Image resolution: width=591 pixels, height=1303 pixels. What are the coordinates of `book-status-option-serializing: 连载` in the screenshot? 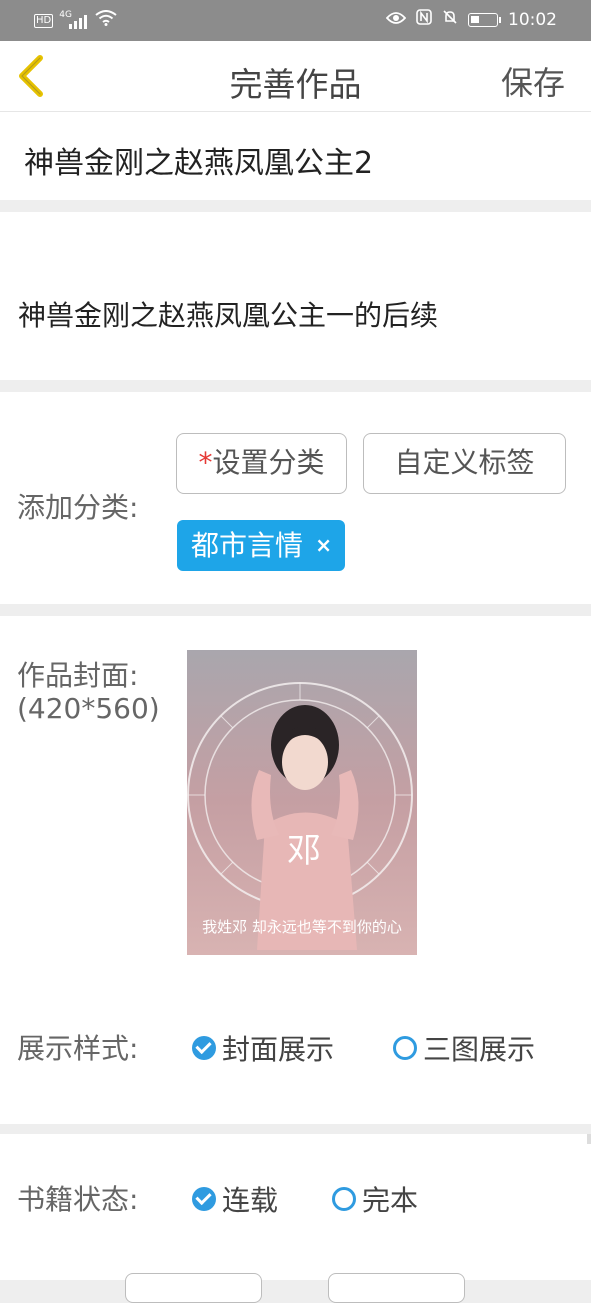 It's located at (235, 1199).